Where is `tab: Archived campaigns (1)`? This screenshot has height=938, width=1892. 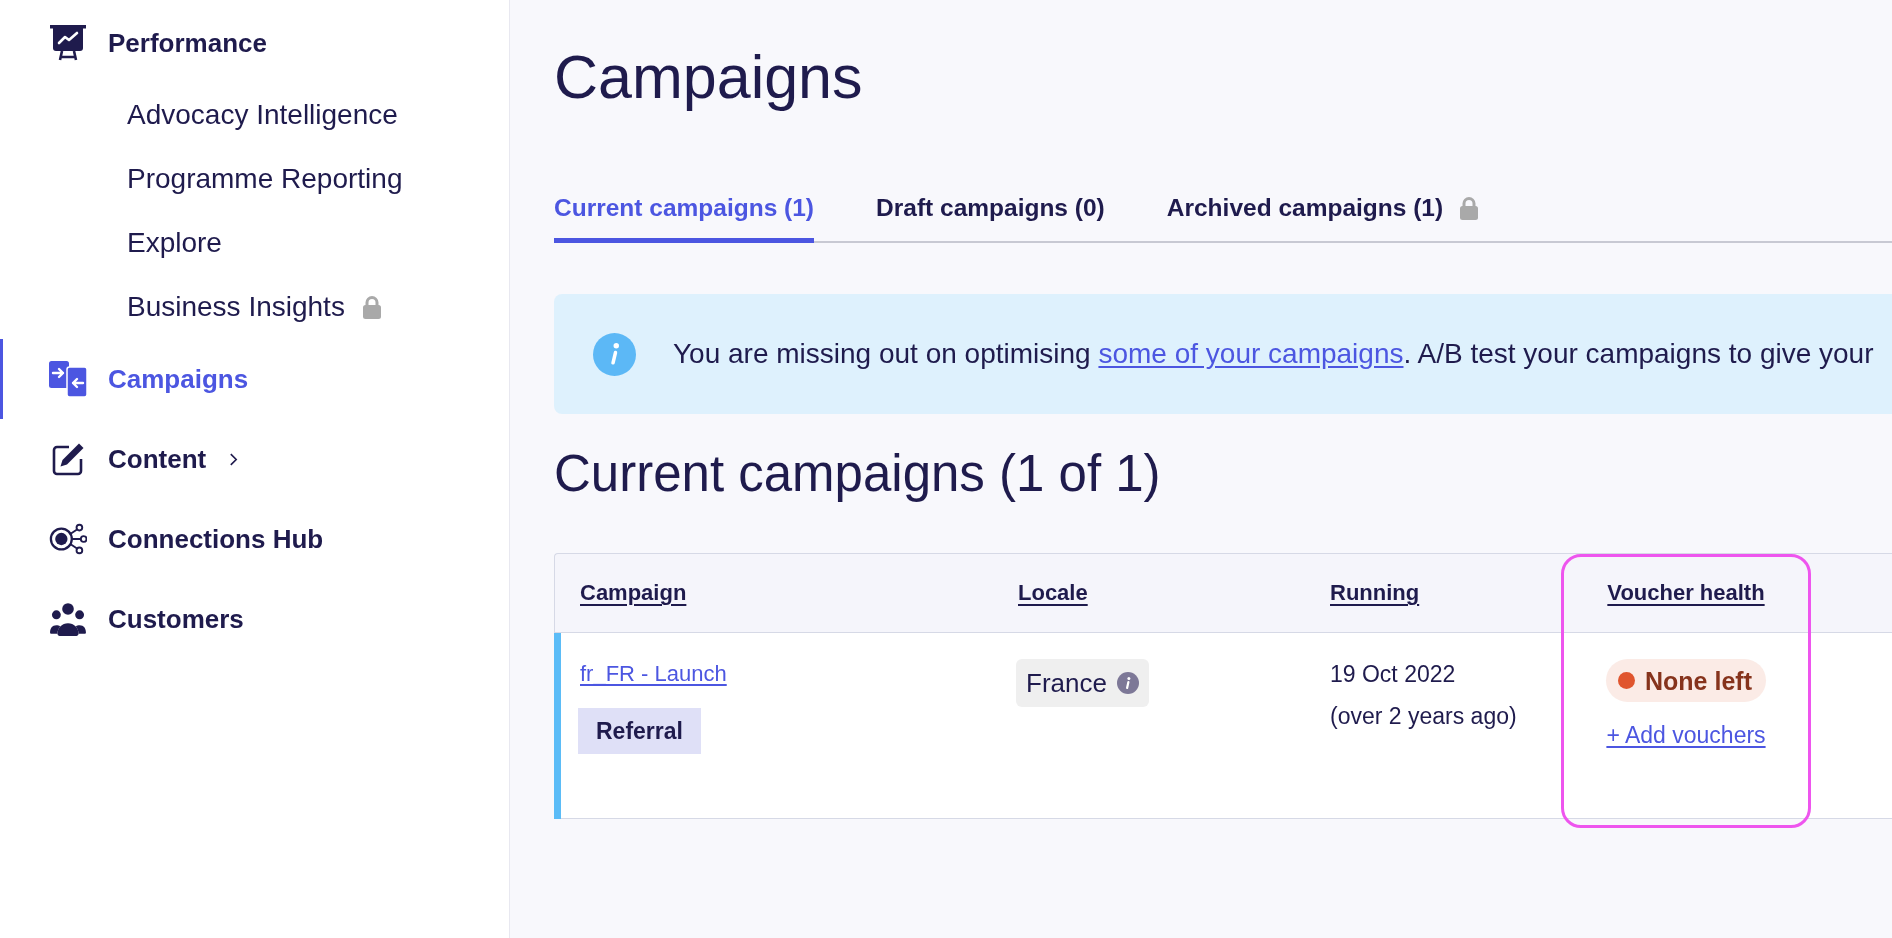
tab: Archived campaigns (1) is located at coordinates (1323, 210).